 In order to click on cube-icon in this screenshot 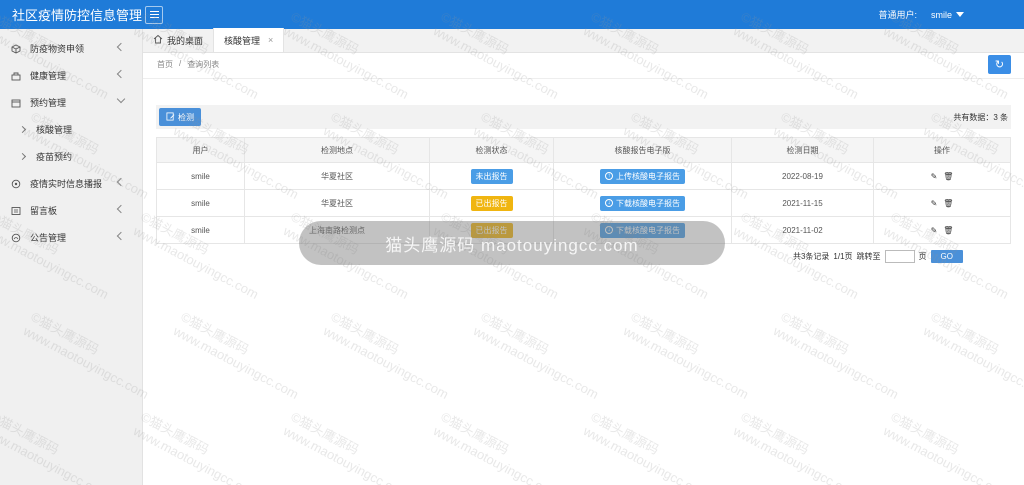, I will do `click(16, 48)`.